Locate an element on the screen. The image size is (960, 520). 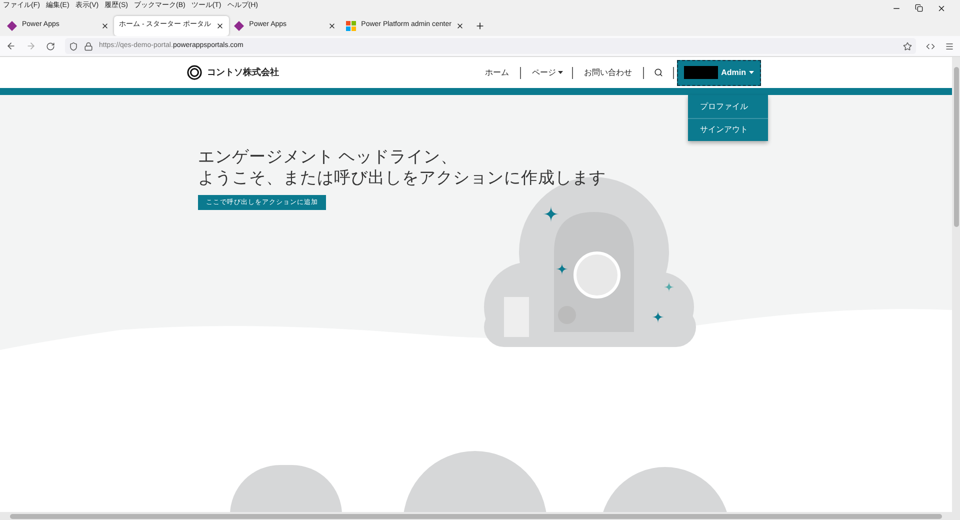
hero-headline: エンゲージメント ヘッドライン、 is located at coordinates (328, 157).